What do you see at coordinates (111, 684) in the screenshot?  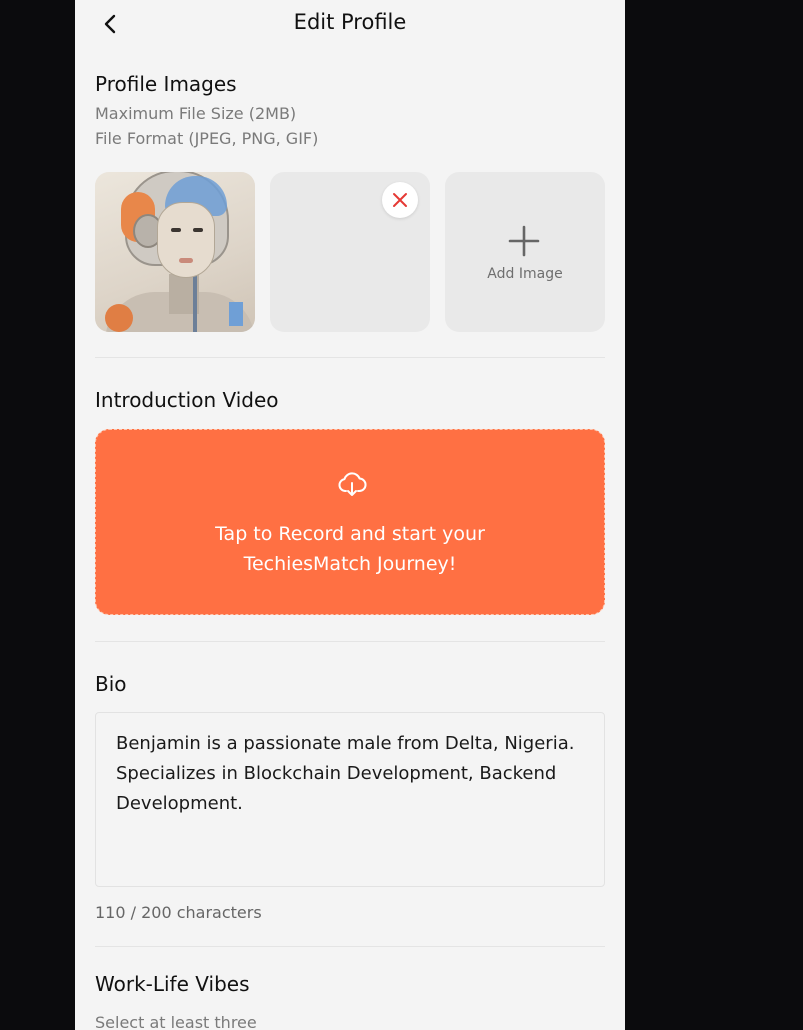 I see `bio-title: Bio` at bounding box center [111, 684].